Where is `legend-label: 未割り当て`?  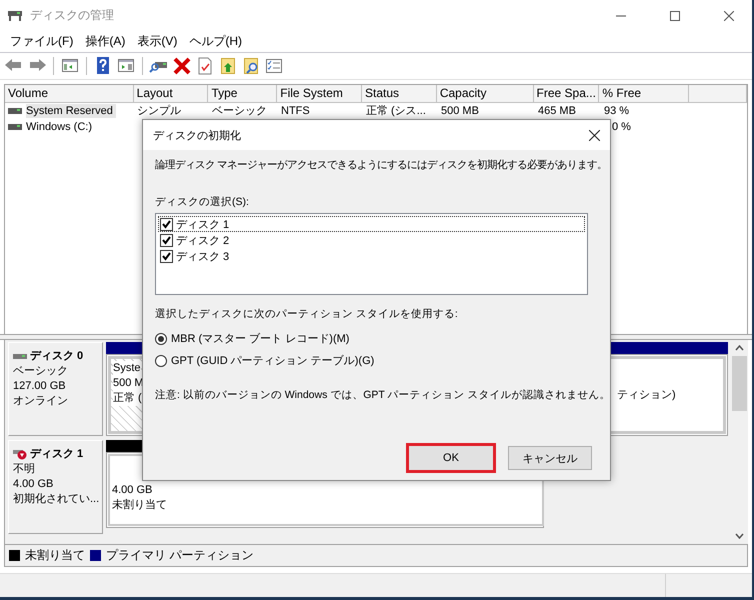 legend-label: 未割り当て is located at coordinates (55, 555).